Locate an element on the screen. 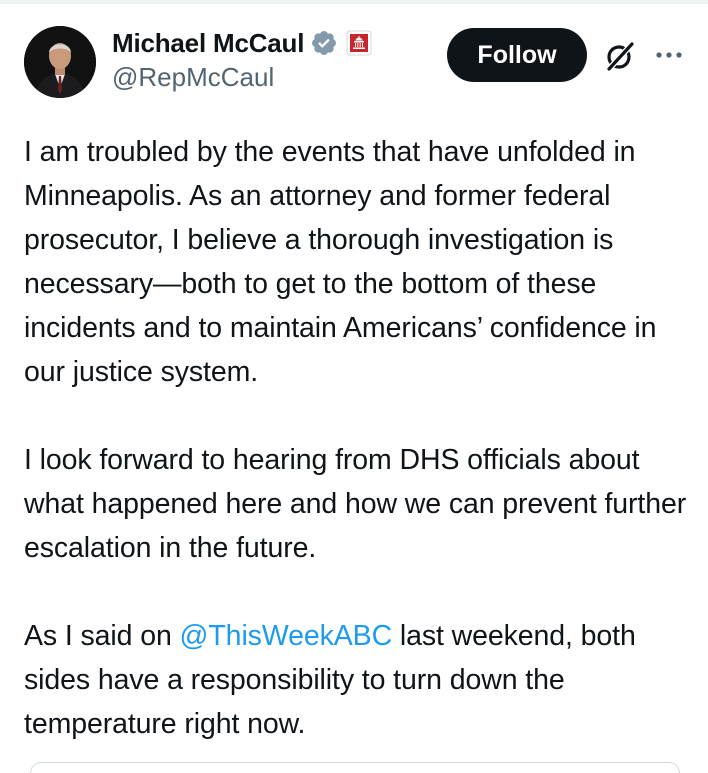  more-icon is located at coordinates (669, 55).